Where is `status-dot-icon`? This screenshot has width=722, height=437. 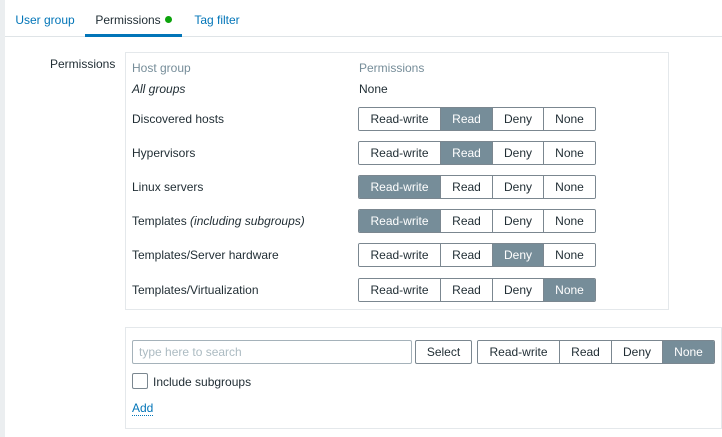
status-dot-icon is located at coordinates (168, 19).